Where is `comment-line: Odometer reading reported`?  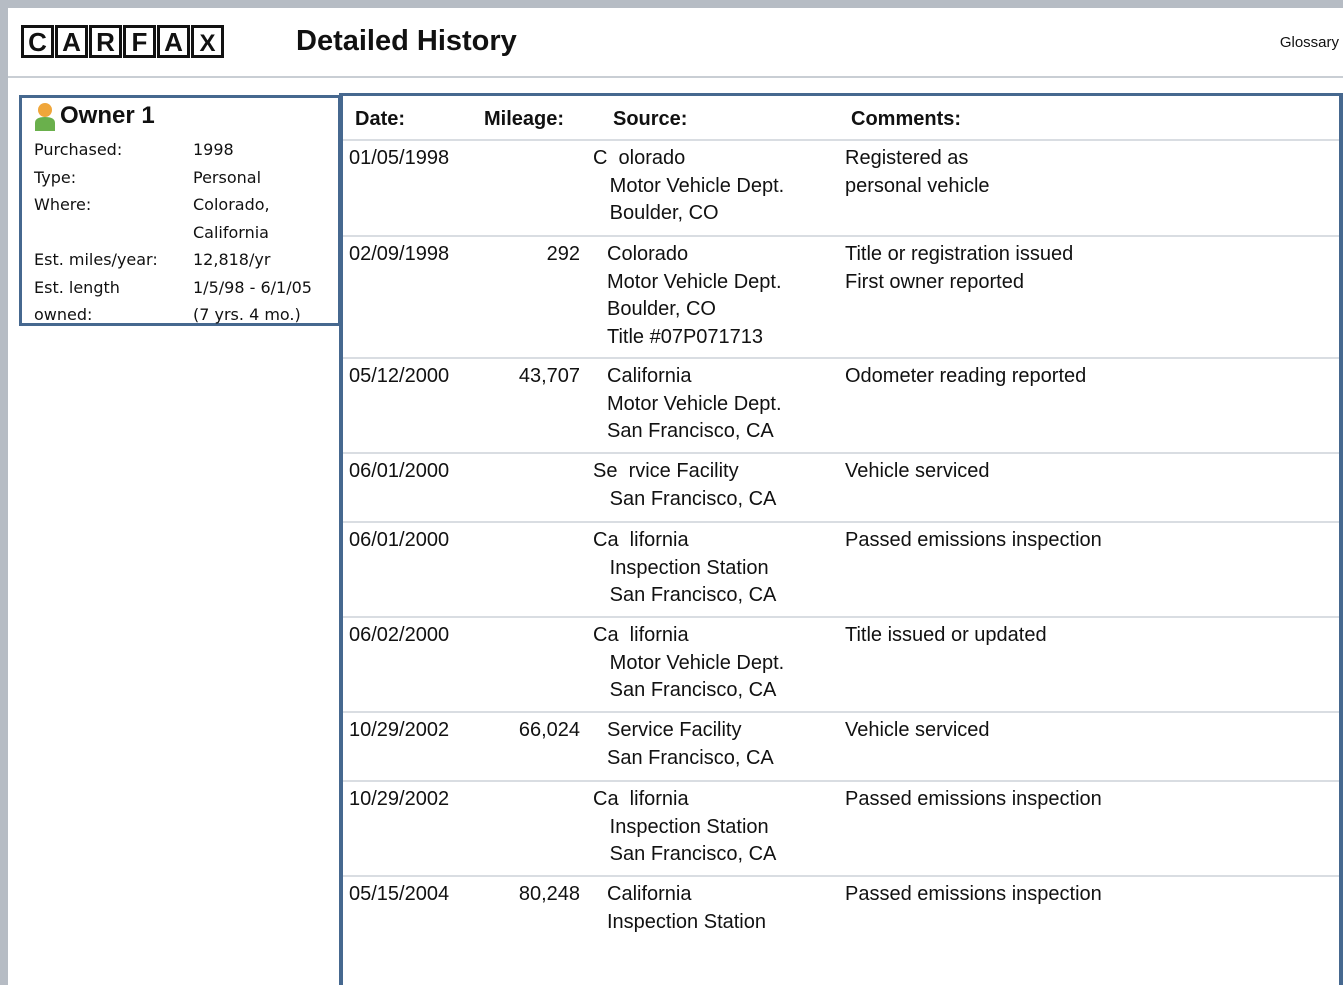
comment-line: Odometer reading reported is located at coordinates (966, 376).